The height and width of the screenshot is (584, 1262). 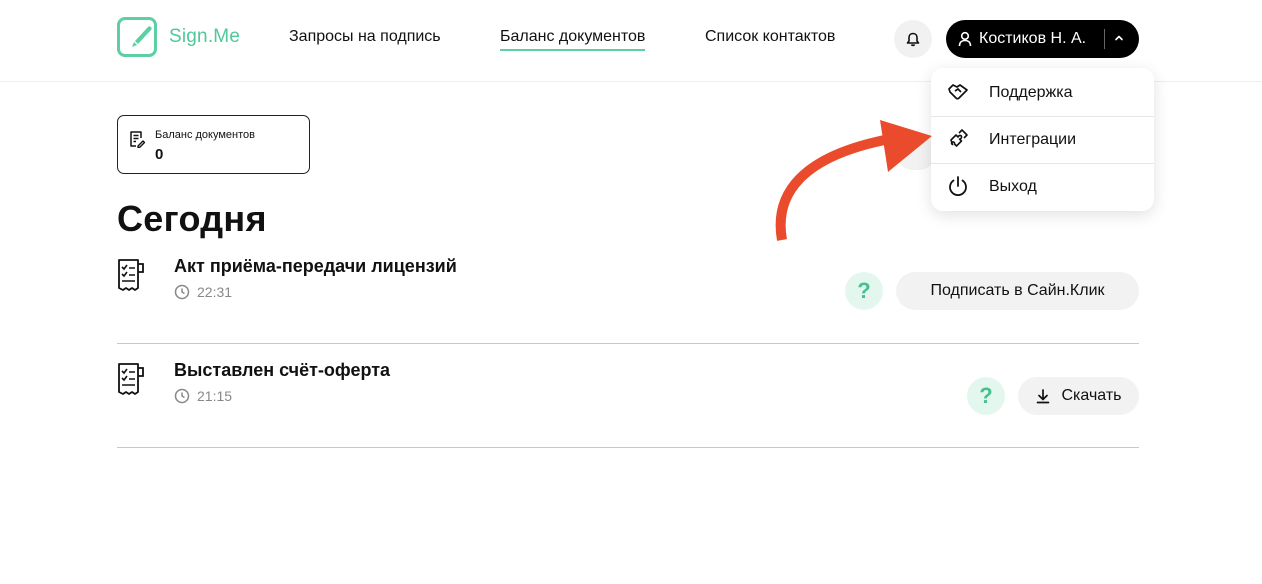 What do you see at coordinates (959, 138) in the screenshot?
I see `puzzle-icon` at bounding box center [959, 138].